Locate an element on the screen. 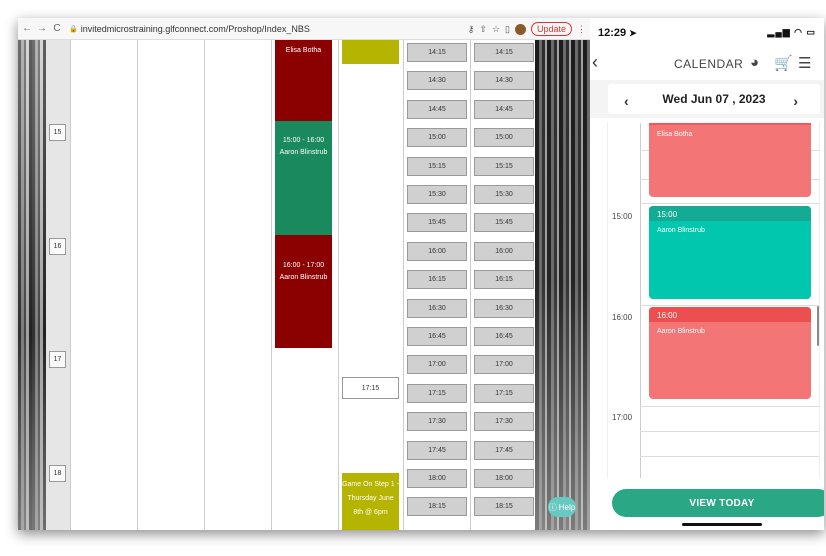 The image size is (826, 556). booking-time: 16:00 - 17:00 is located at coordinates (303, 265).